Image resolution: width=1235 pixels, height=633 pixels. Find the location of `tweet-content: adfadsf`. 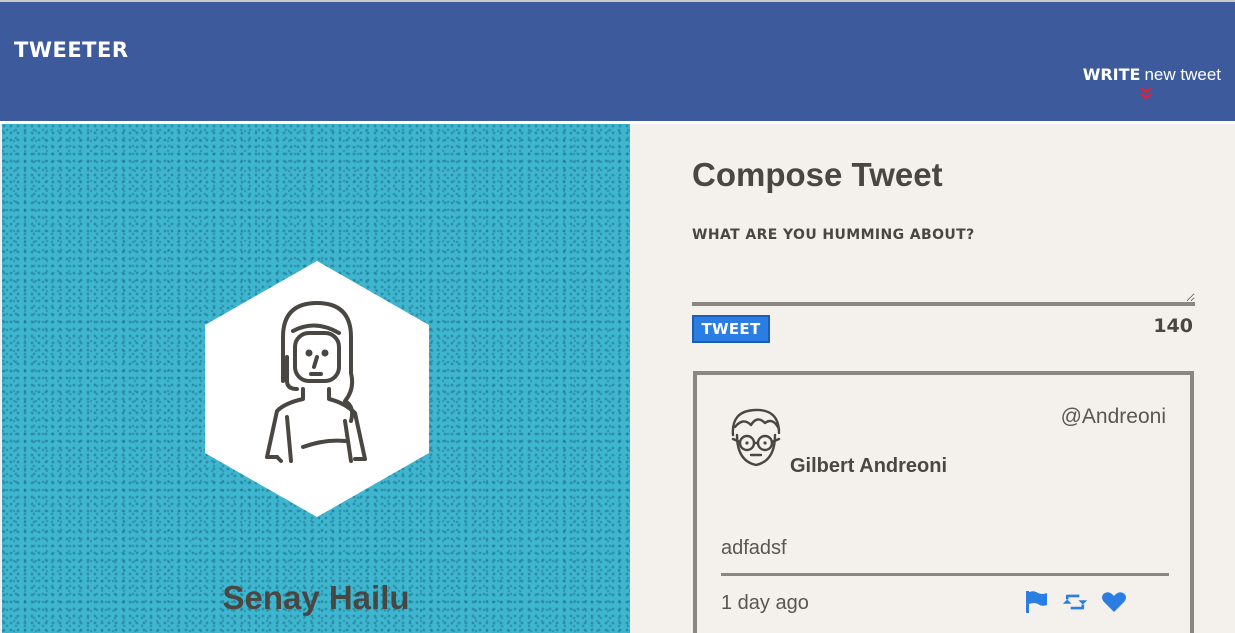

tweet-content: adfadsf is located at coordinates (754, 548).